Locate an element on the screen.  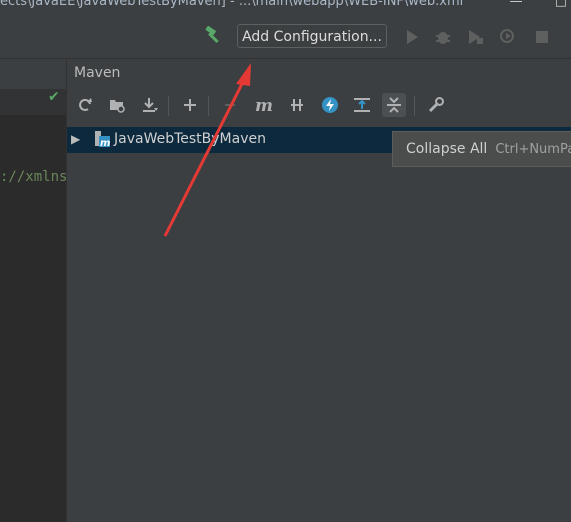
skip-tests-icon is located at coordinates (330, 105).